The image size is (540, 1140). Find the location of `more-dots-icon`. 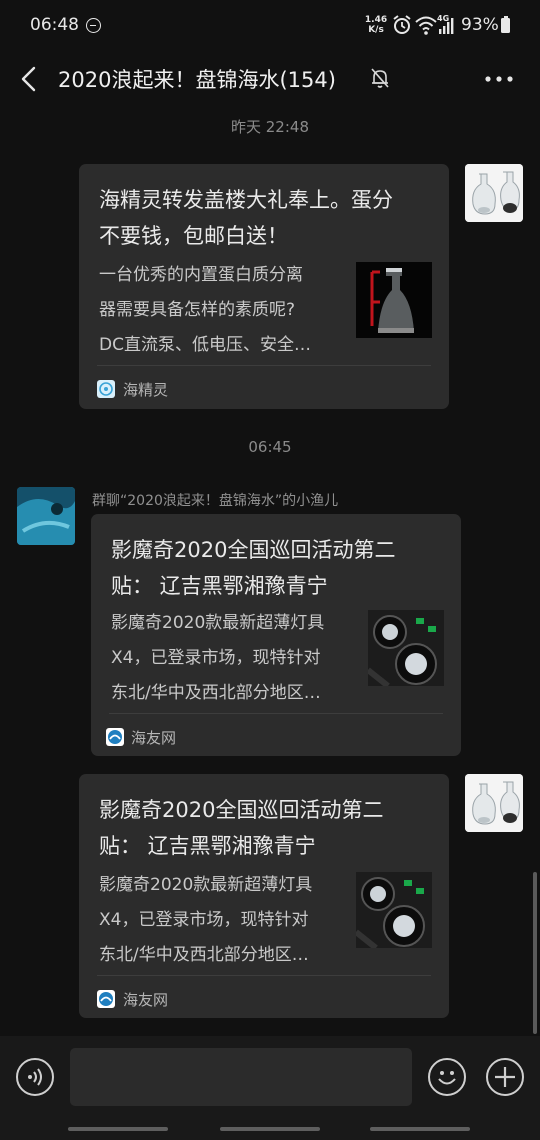

more-dots-icon is located at coordinates (499, 79).